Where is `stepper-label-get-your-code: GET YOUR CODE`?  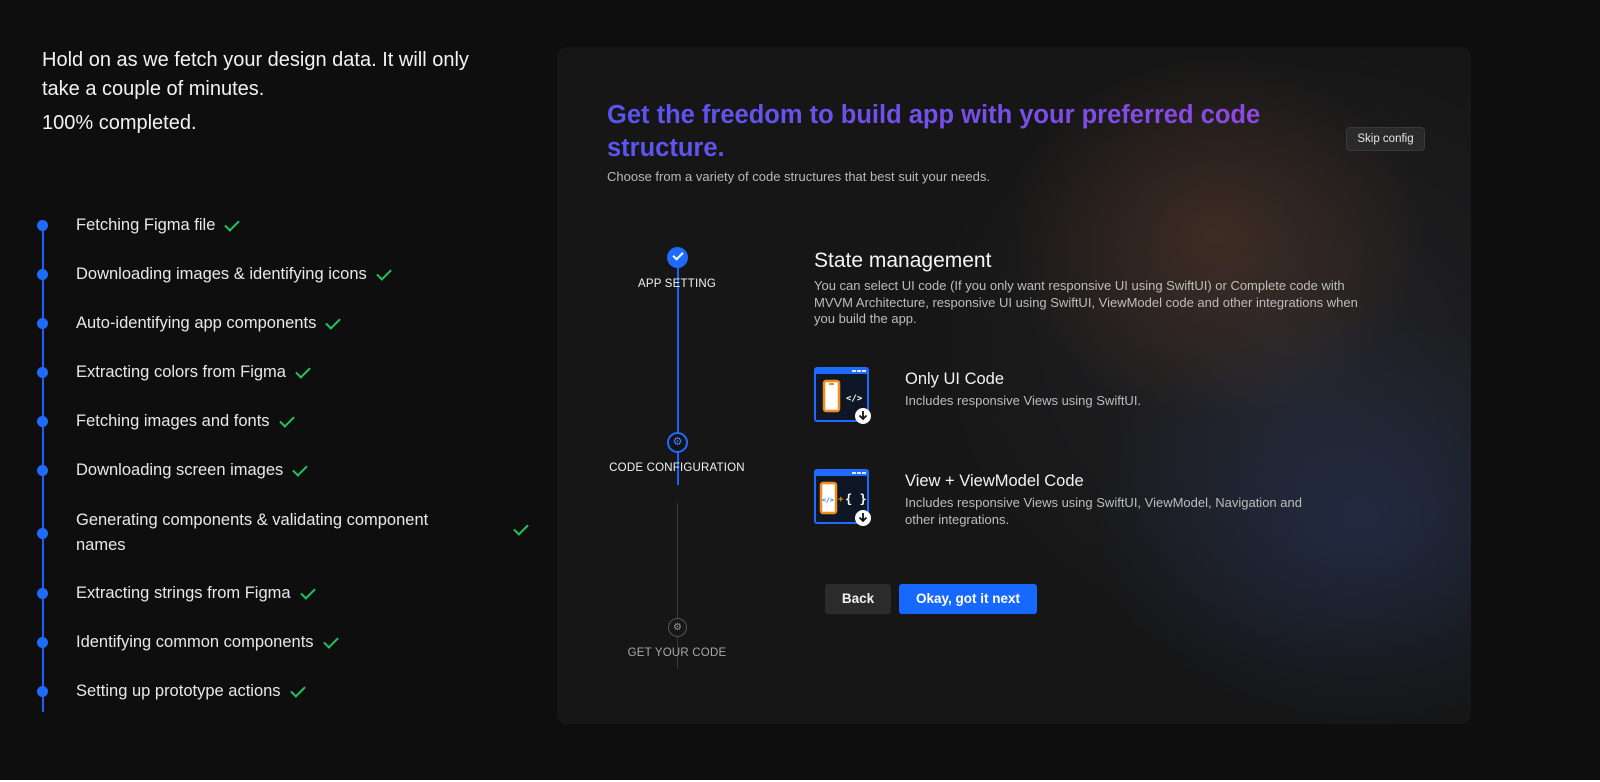 stepper-label-get-your-code: GET YOUR CODE is located at coordinates (677, 653).